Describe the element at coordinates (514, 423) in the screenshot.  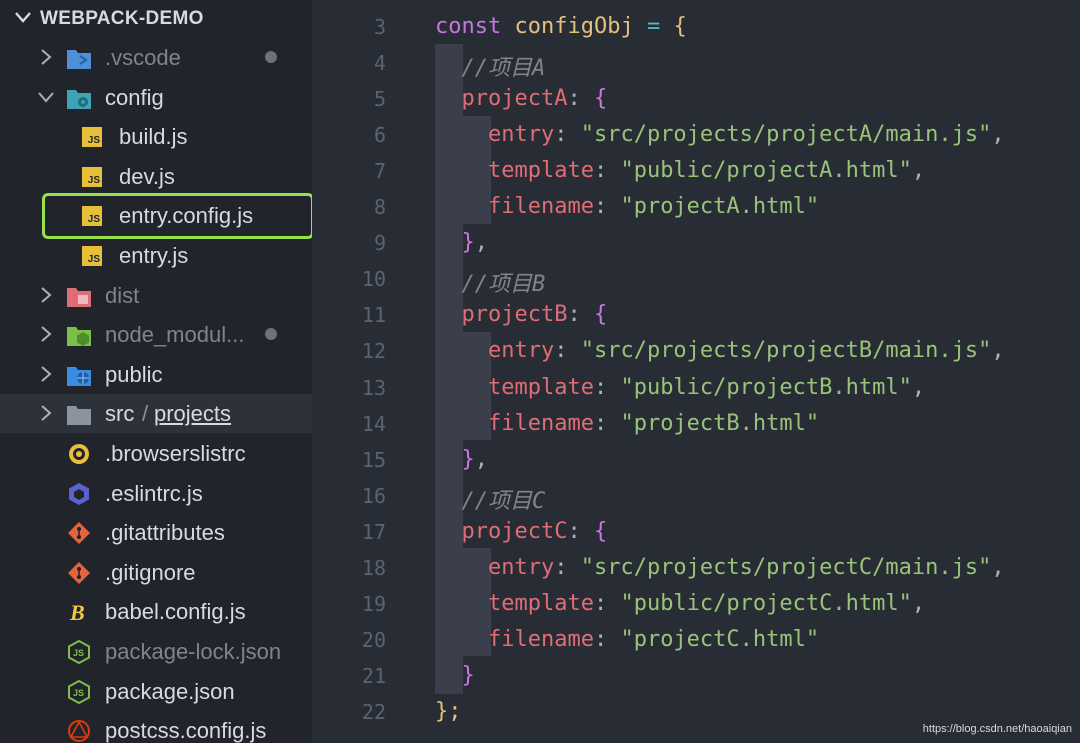
I see `code-token: filename` at that location.